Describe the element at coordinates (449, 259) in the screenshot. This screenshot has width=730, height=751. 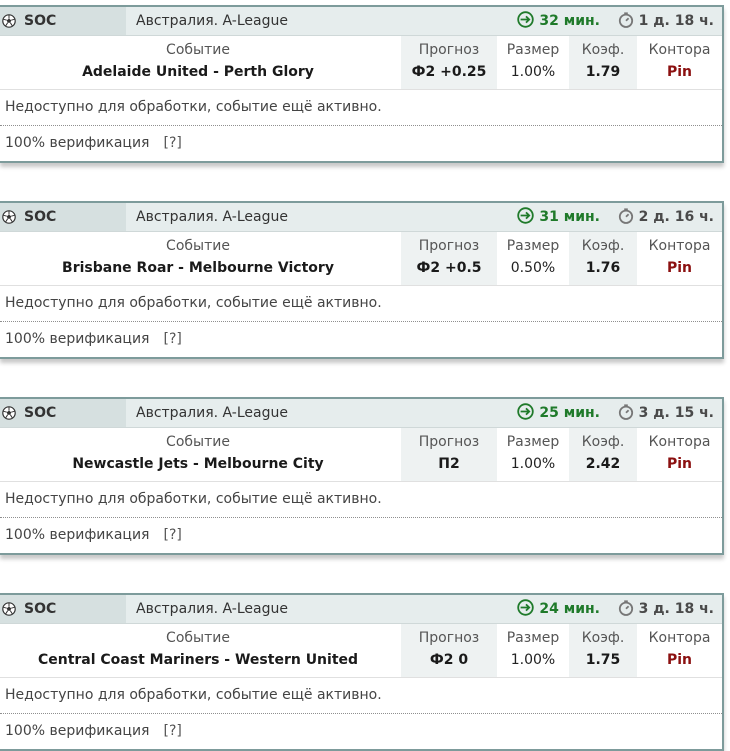
I see `tip-column: Прогноз Ф2 +0.5` at that location.